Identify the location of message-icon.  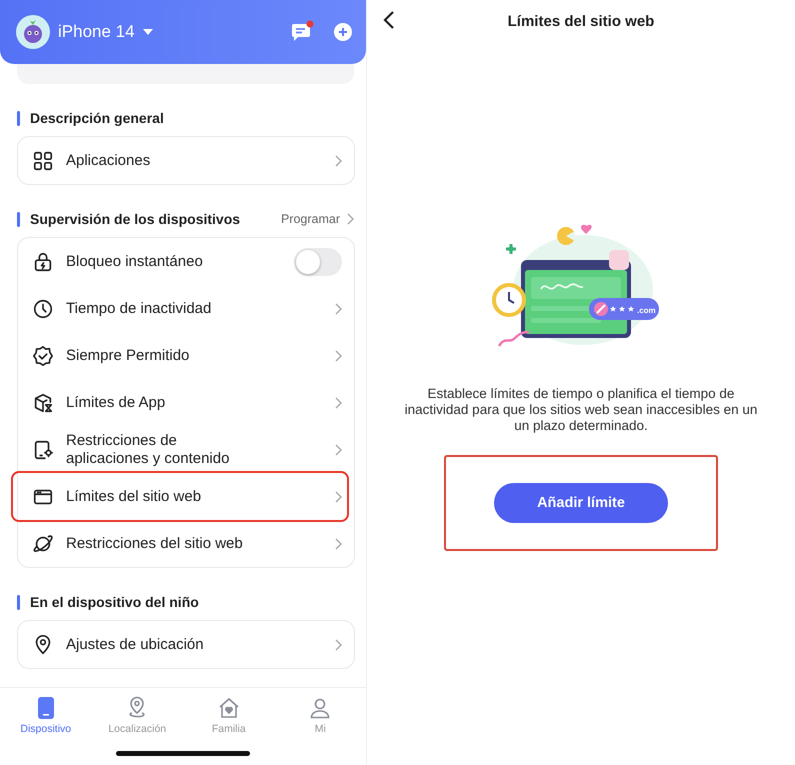
(302, 32).